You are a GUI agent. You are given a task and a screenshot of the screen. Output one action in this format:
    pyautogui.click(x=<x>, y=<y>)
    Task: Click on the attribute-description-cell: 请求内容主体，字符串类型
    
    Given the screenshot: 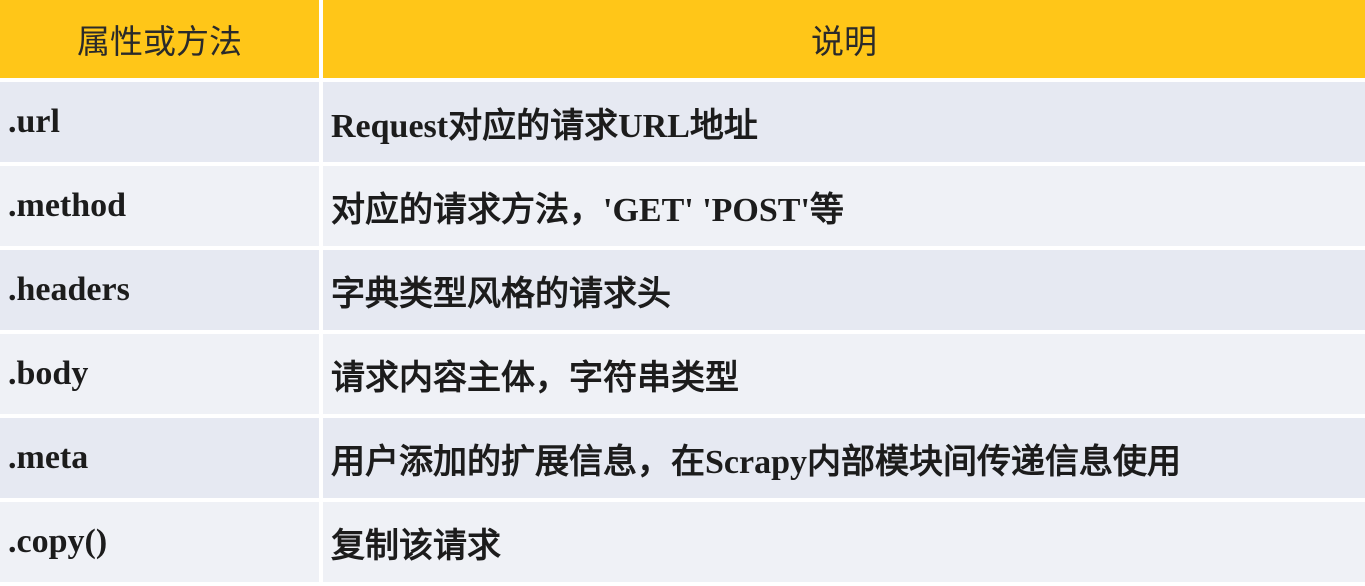 What is the action you would take?
    pyautogui.click(x=844, y=376)
    